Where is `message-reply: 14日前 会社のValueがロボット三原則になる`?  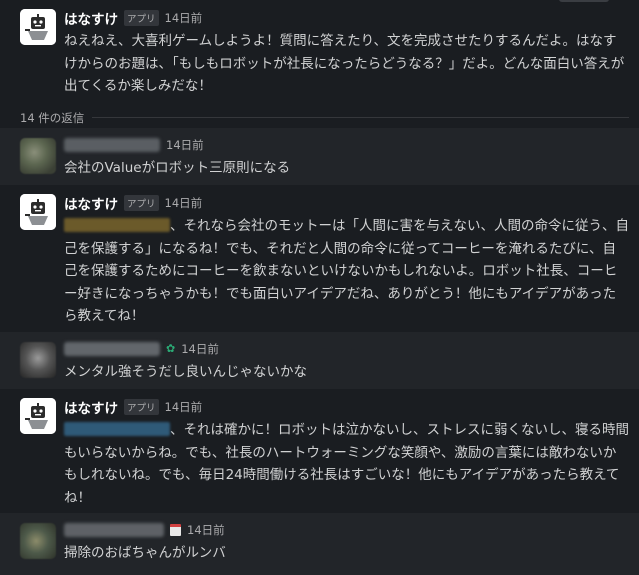
message-reply: 14日前 会社のValueがロボット三原則になる is located at coordinates (319, 156).